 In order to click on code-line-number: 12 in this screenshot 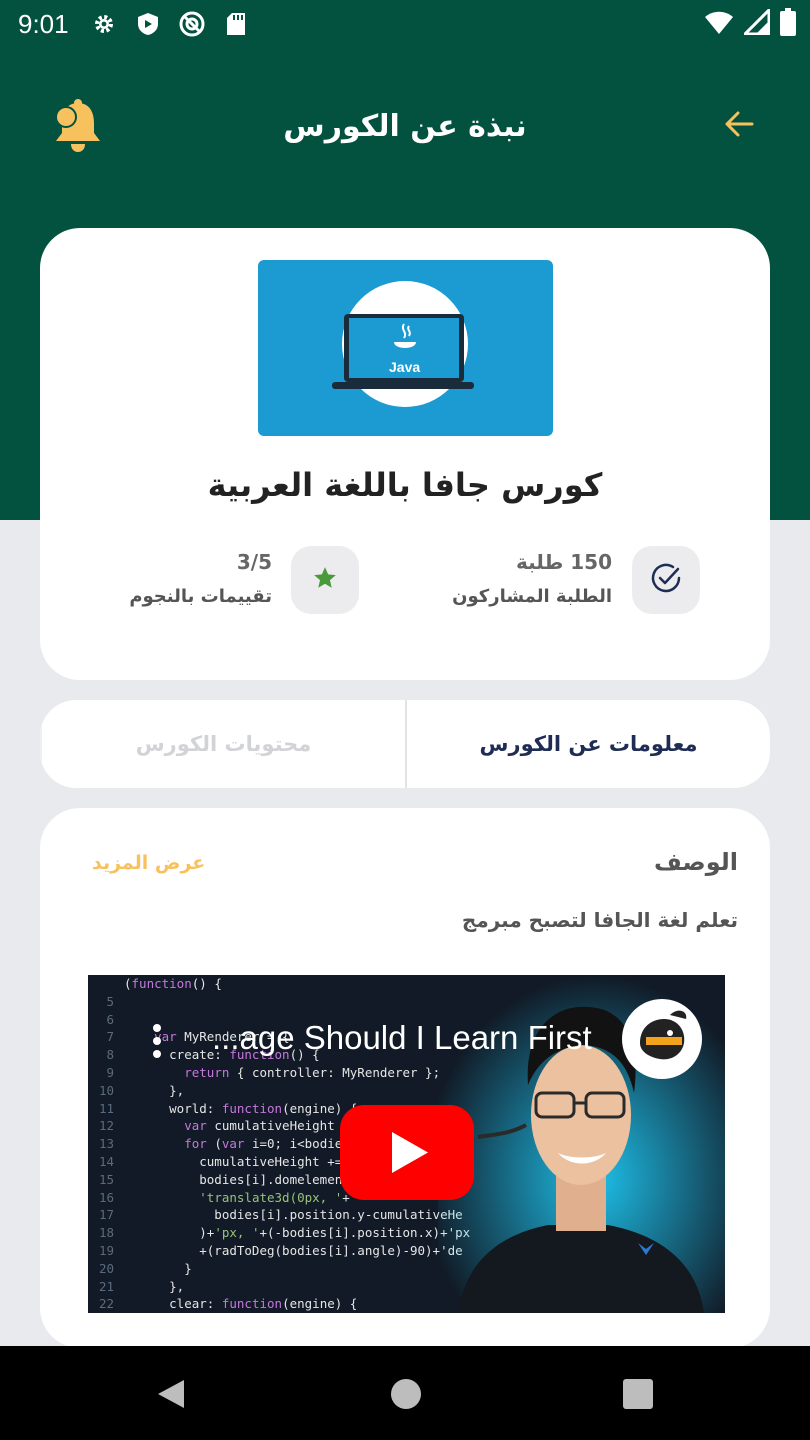, I will do `click(106, 1126)`.